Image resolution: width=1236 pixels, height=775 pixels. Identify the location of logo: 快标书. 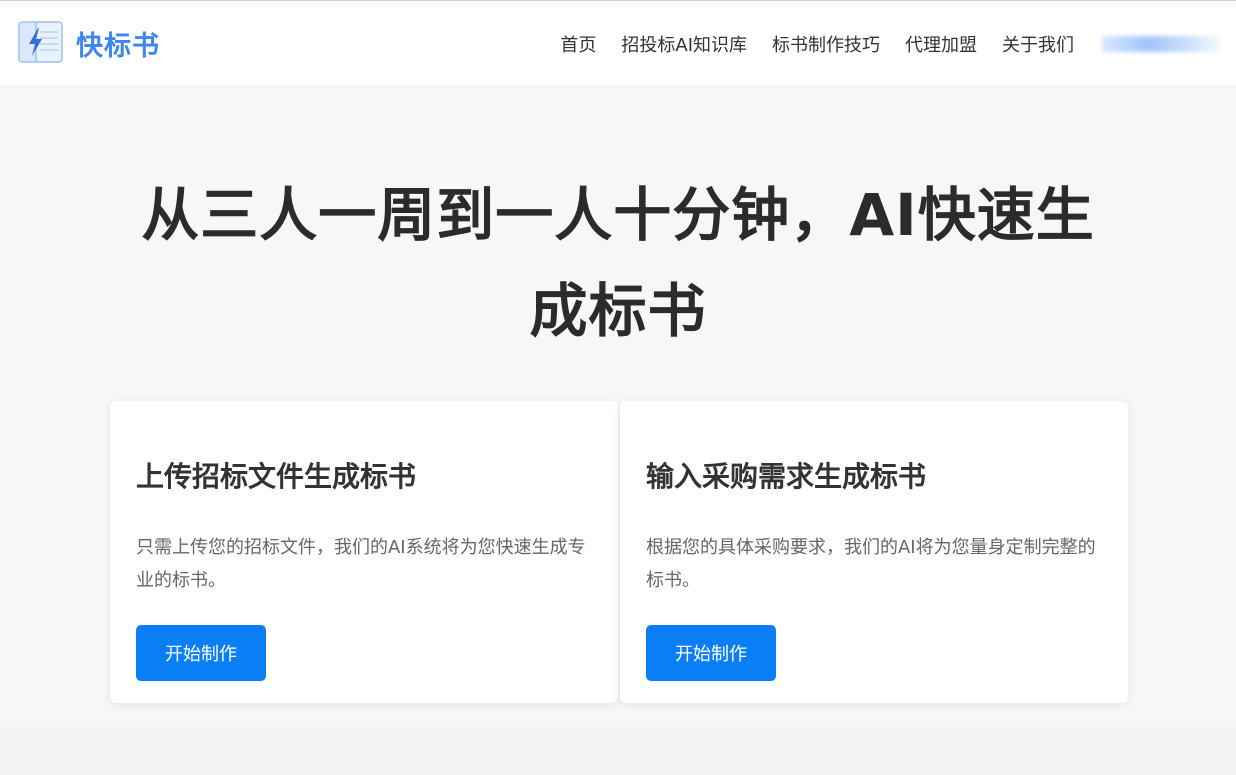
(88, 43).